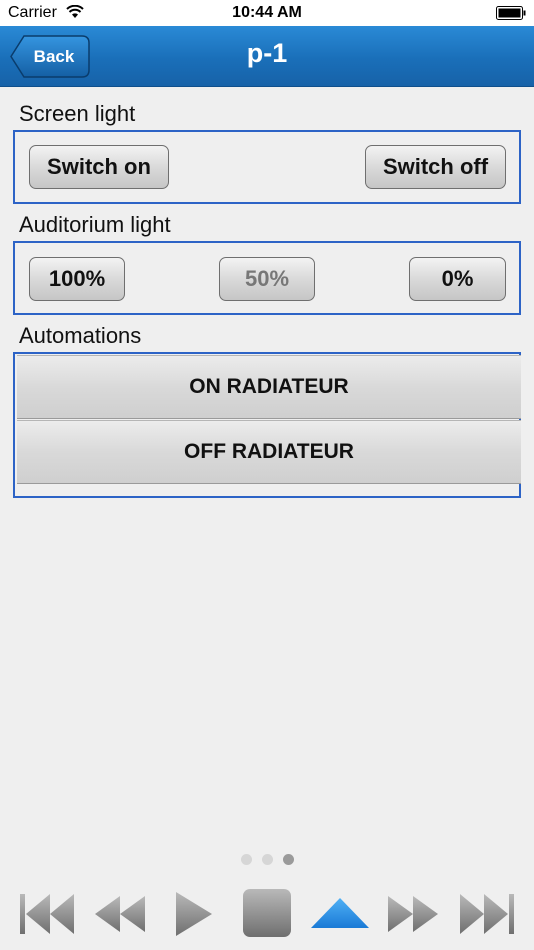 Image resolution: width=534 pixels, height=950 pixels. I want to click on auditorium-light-group: 100% 50% 0%, so click(267, 278).